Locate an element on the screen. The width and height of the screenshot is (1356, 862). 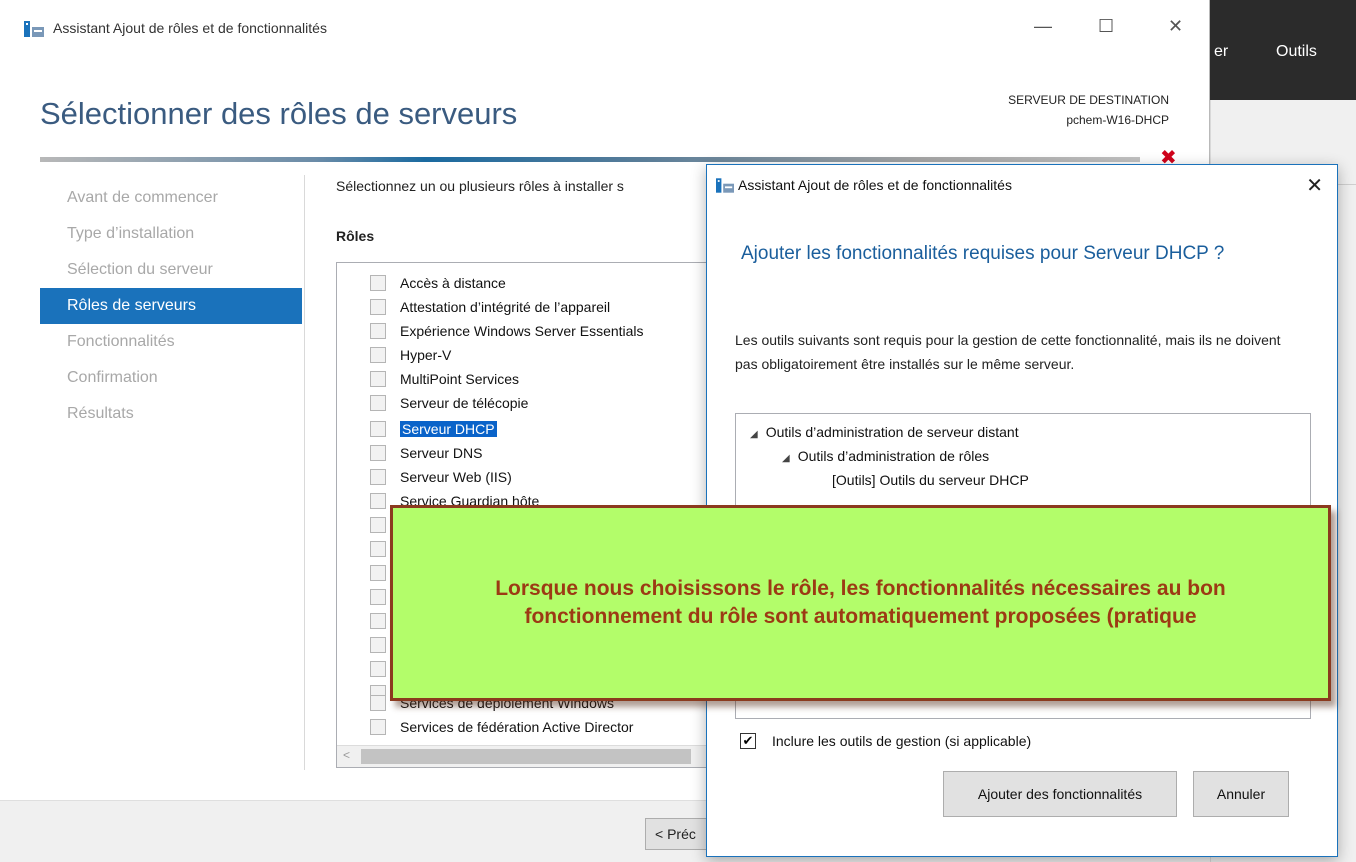
role-item: Hyper-V is located at coordinates (410, 355).